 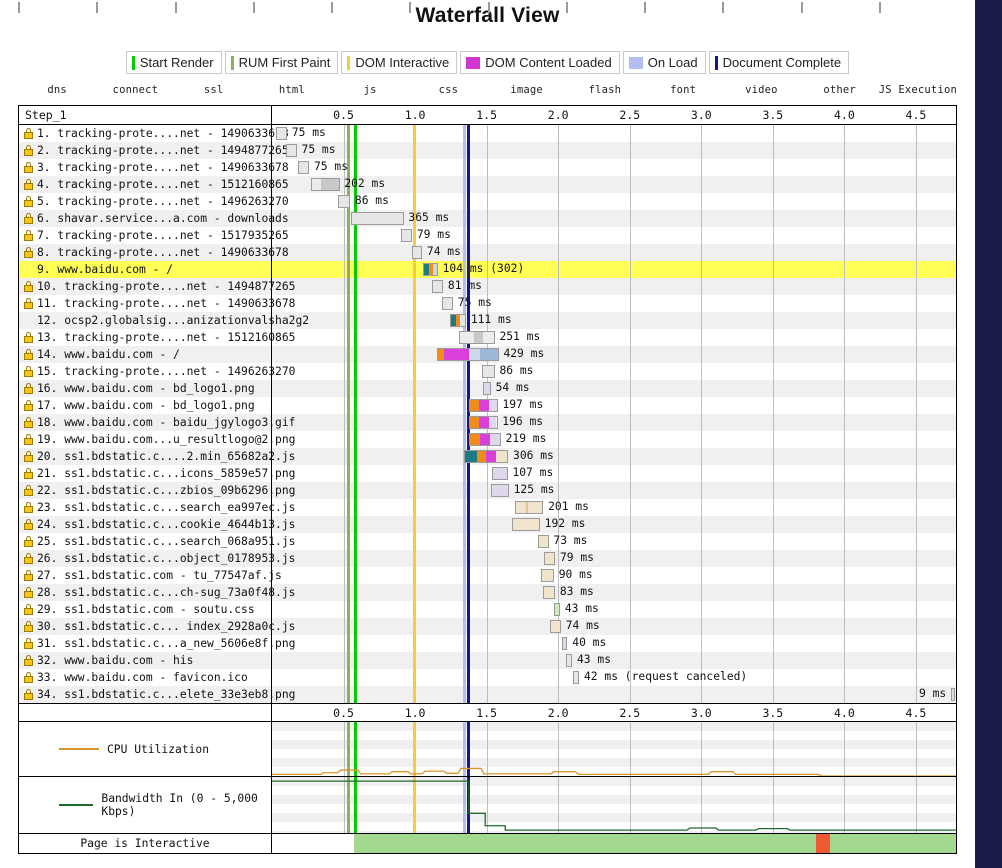 I want to click on request-label-cell: 12. ocsp2.globalsig...anizationvalsha2g2, so click(x=164, y=320).